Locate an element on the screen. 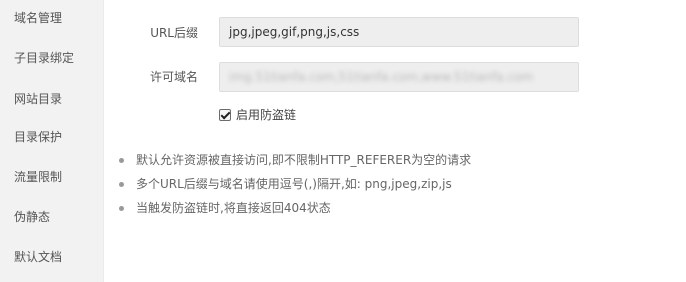 Image resolution: width=686 pixels, height=282 pixels. help-tip: 当触发防盗链时,将直接返回404状态 is located at coordinates (294, 208).